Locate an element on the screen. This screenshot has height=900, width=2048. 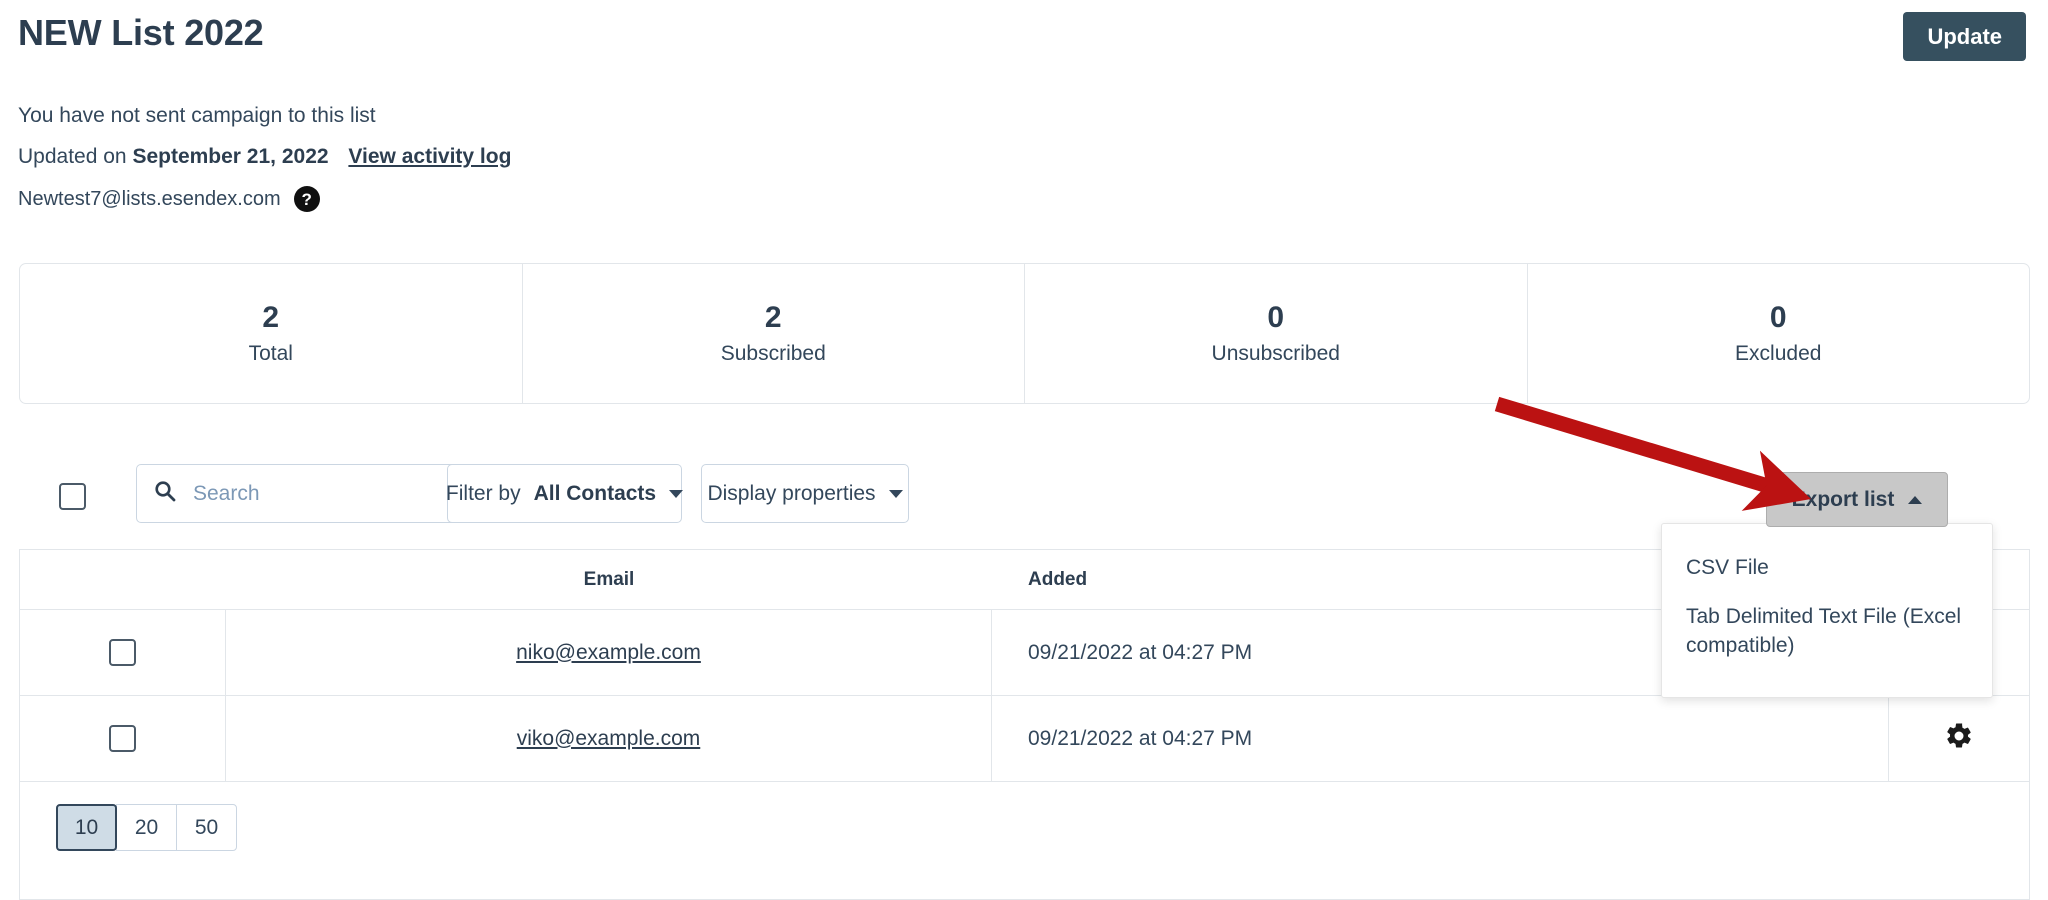
stat-card-unsubscribed: 0 Unsubscribed is located at coordinates (1276, 333).